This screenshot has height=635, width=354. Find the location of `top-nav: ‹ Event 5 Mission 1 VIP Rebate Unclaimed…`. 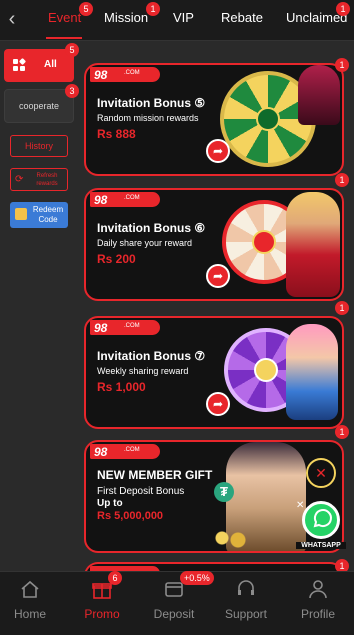

top-nav: ‹ Event 5 Mission 1 VIP Rebate Unclaimed… is located at coordinates (177, 20).